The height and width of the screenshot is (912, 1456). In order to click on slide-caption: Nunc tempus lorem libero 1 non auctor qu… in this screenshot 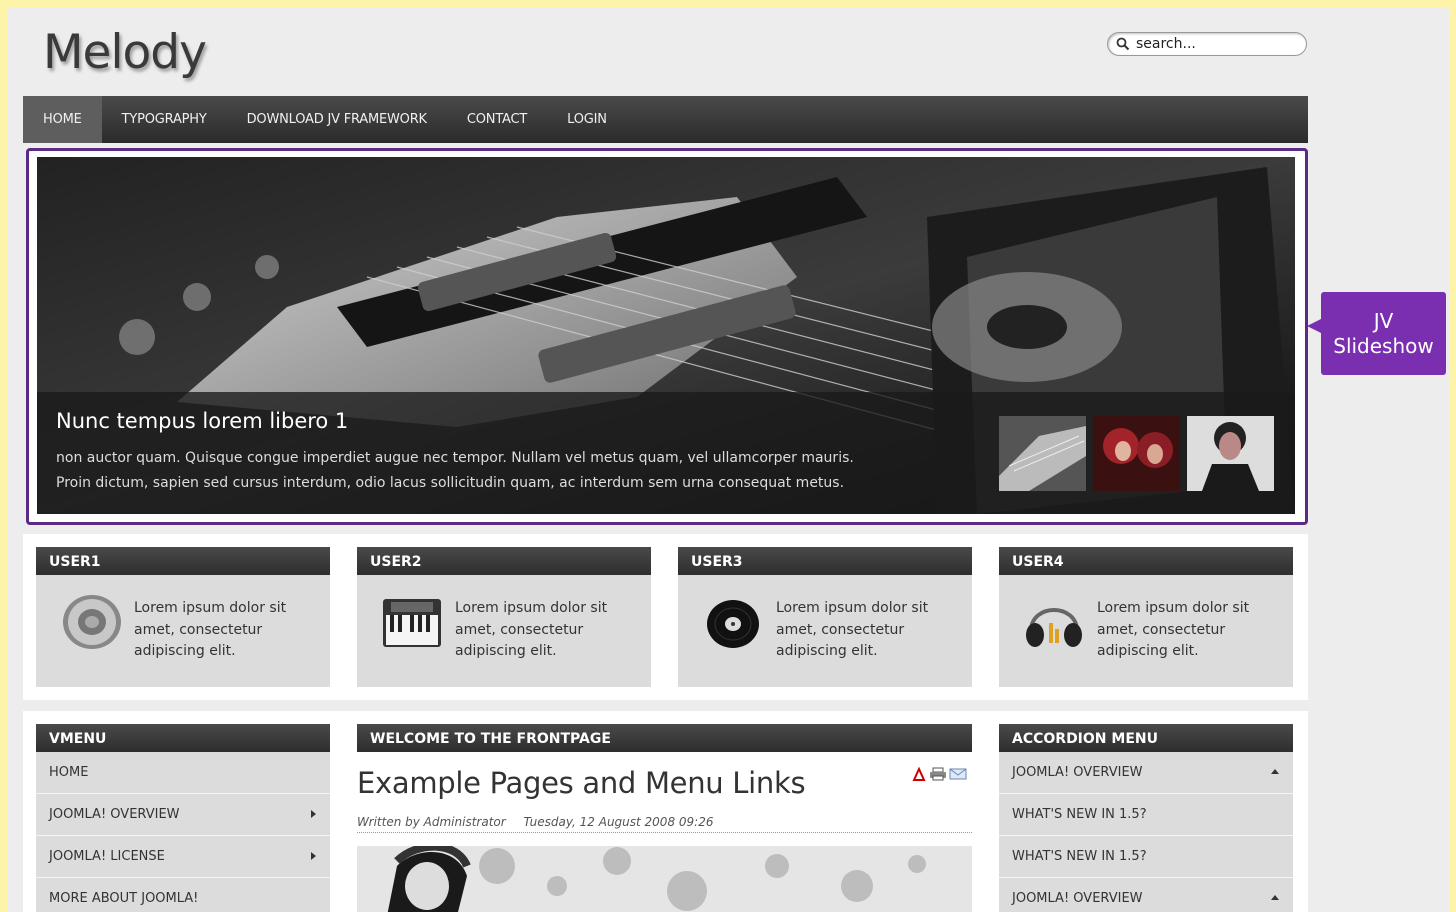, I will do `click(666, 453)`.